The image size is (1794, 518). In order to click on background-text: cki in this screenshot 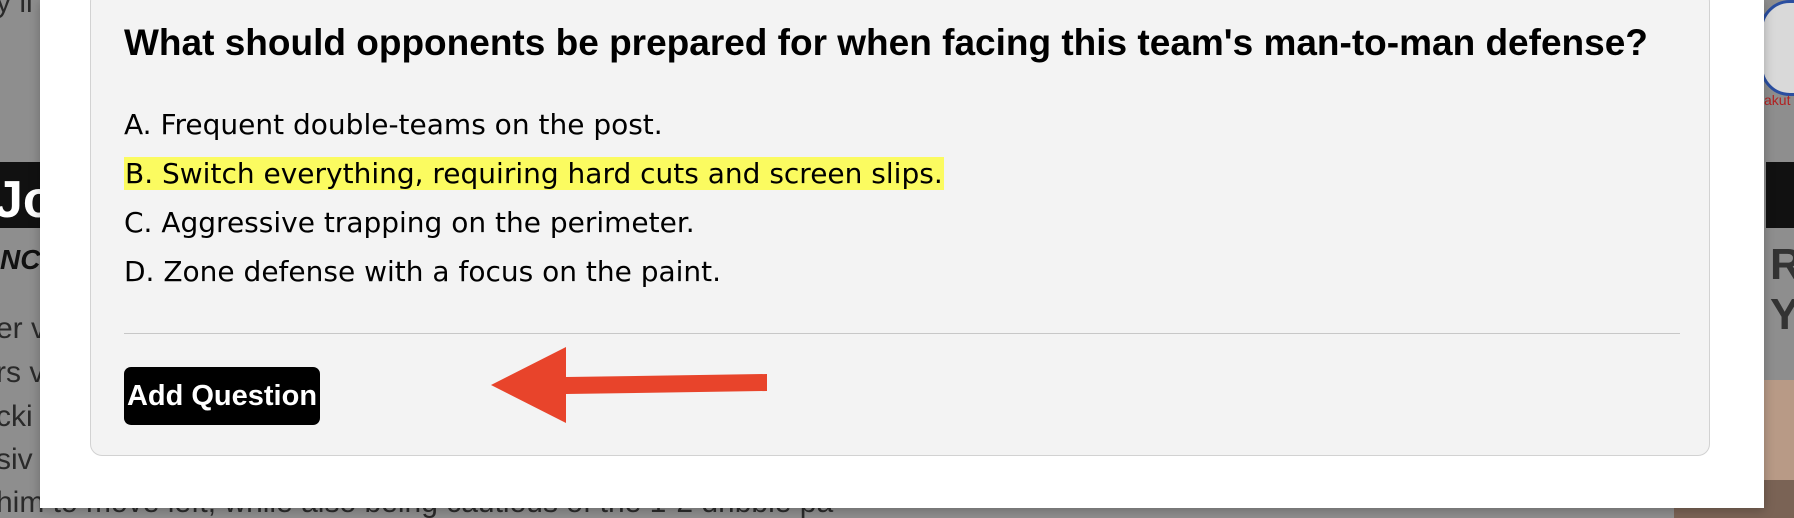, I will do `click(16, 416)`.